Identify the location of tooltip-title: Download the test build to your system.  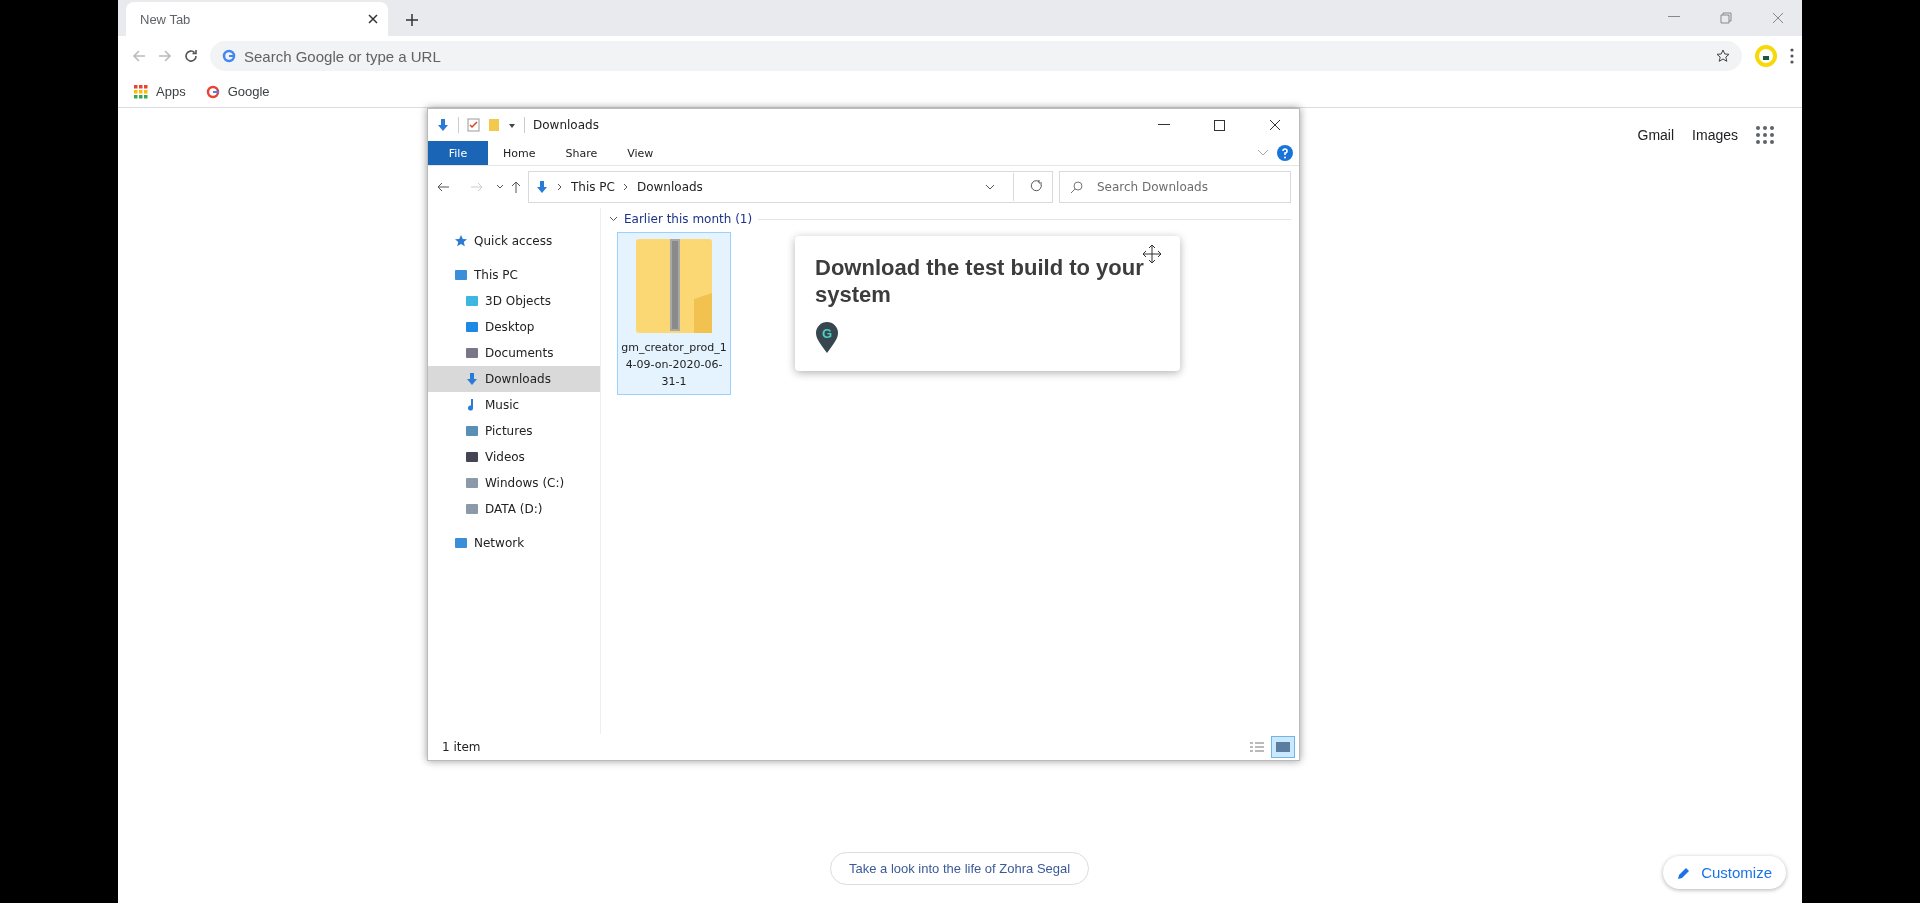
(980, 281).